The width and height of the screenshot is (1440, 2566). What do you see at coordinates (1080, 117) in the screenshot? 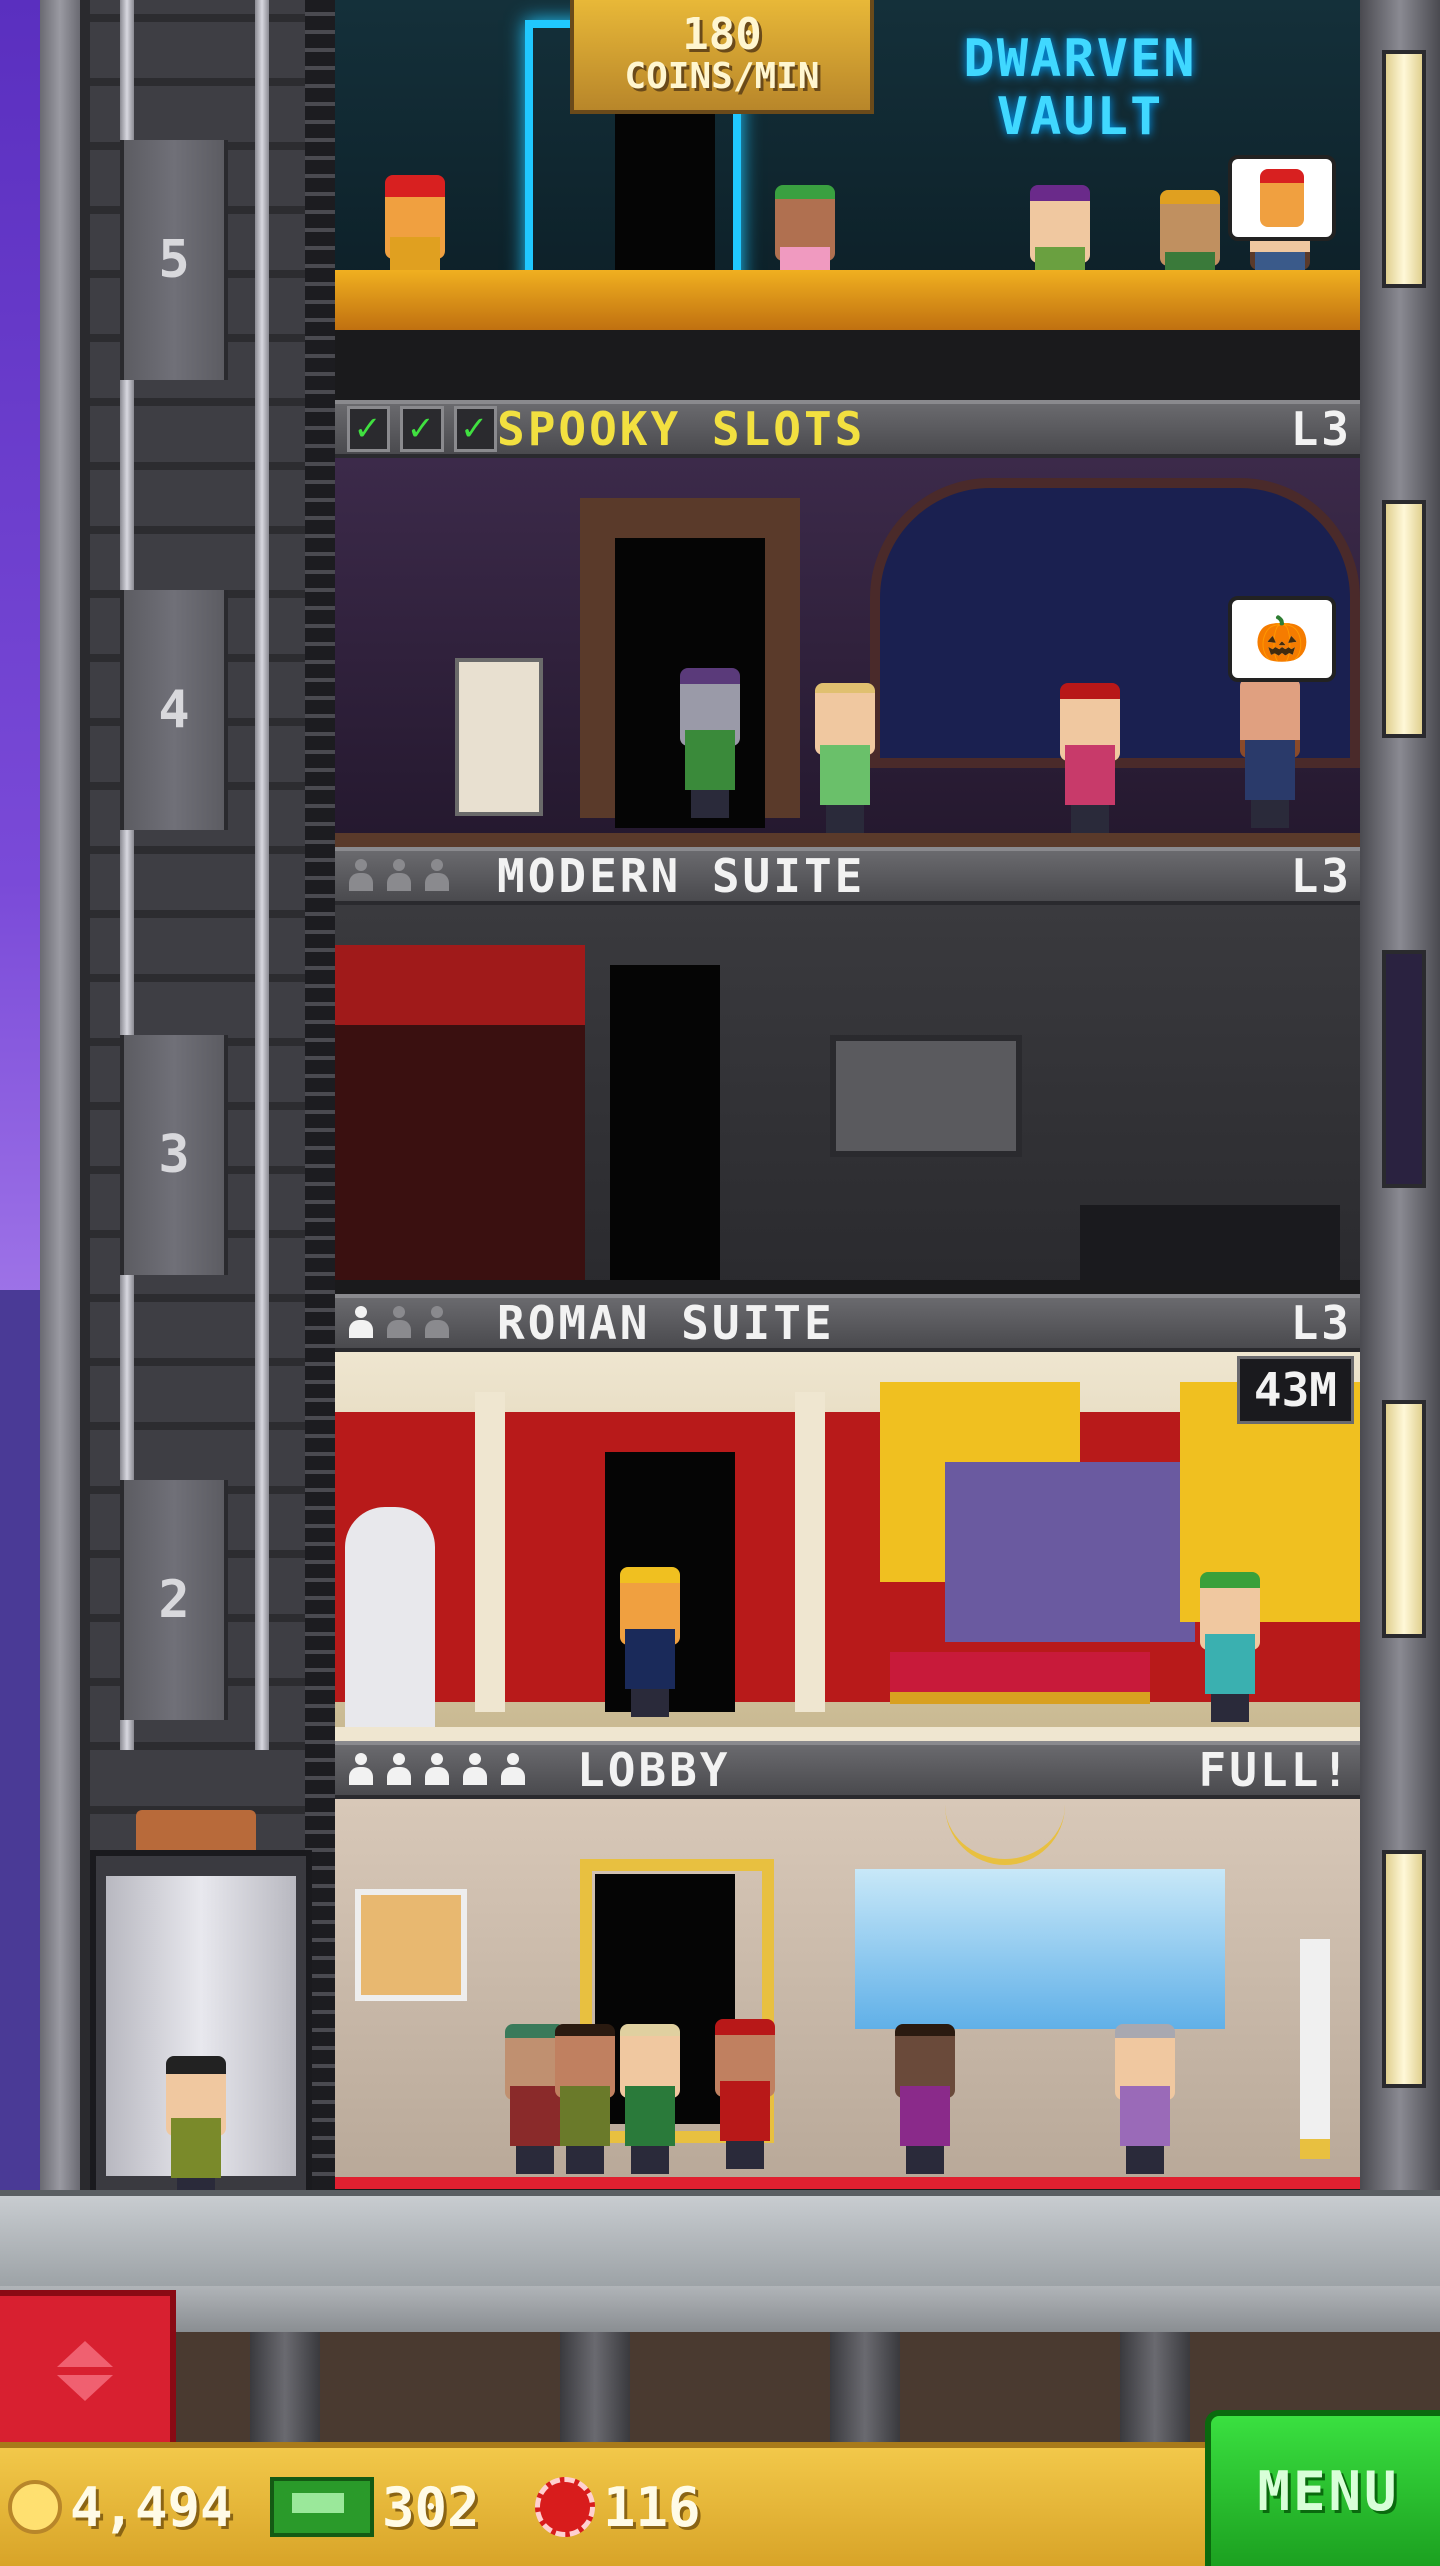
I see `sign-line-2: VAULT` at bounding box center [1080, 117].